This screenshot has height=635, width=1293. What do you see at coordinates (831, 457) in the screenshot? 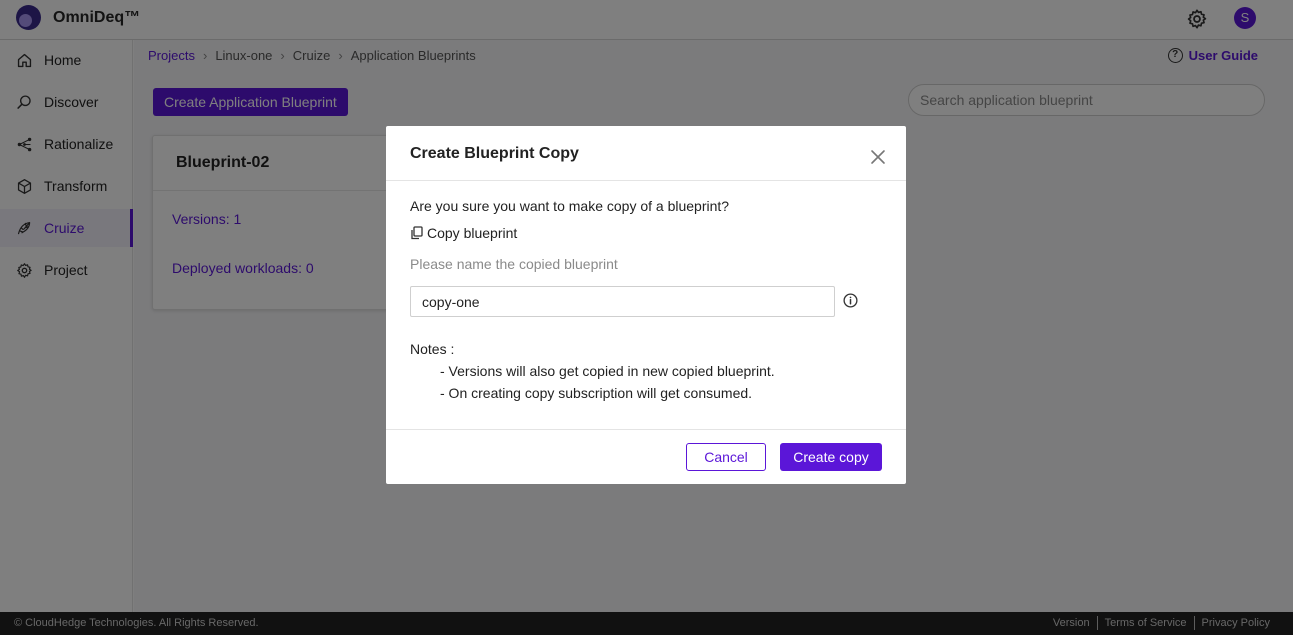
I see `create-copy-button: Create copy` at bounding box center [831, 457].